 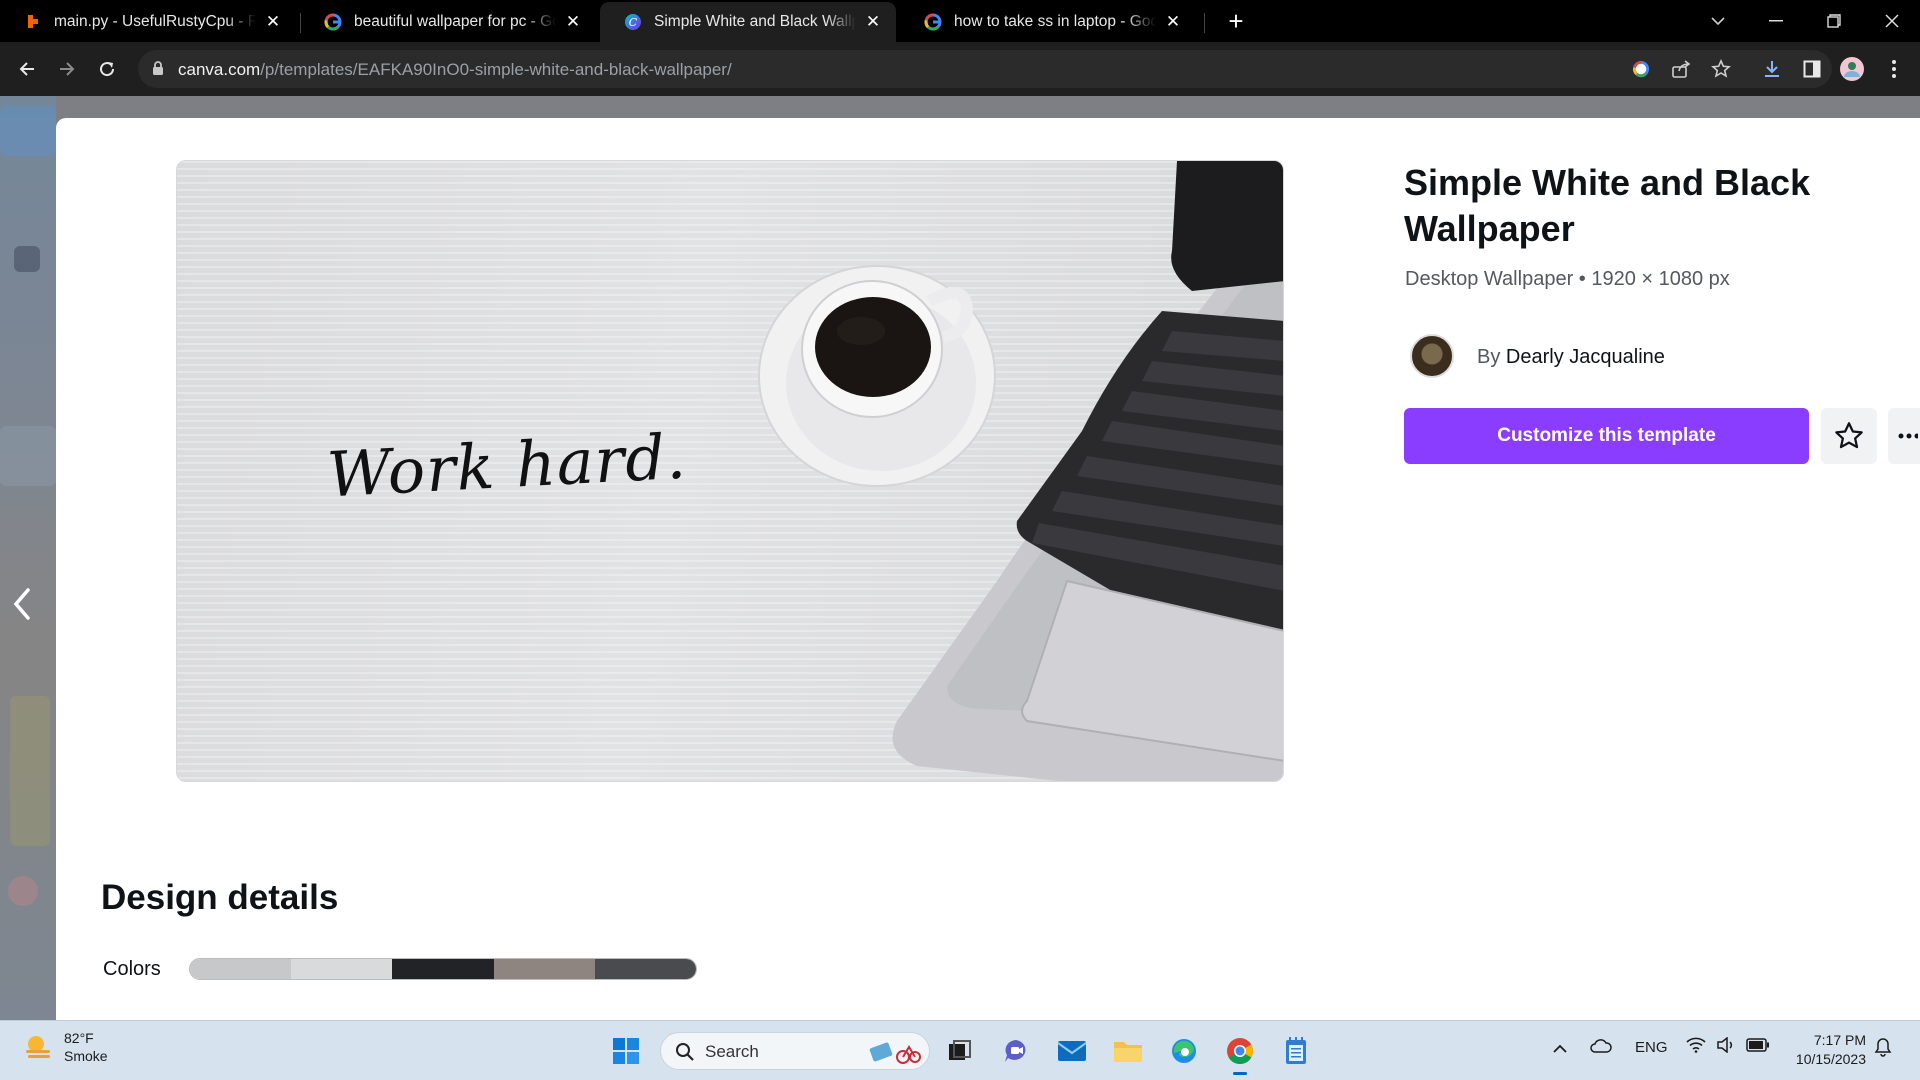 What do you see at coordinates (28, 131) in the screenshot?
I see `canva-logo-blurred` at bounding box center [28, 131].